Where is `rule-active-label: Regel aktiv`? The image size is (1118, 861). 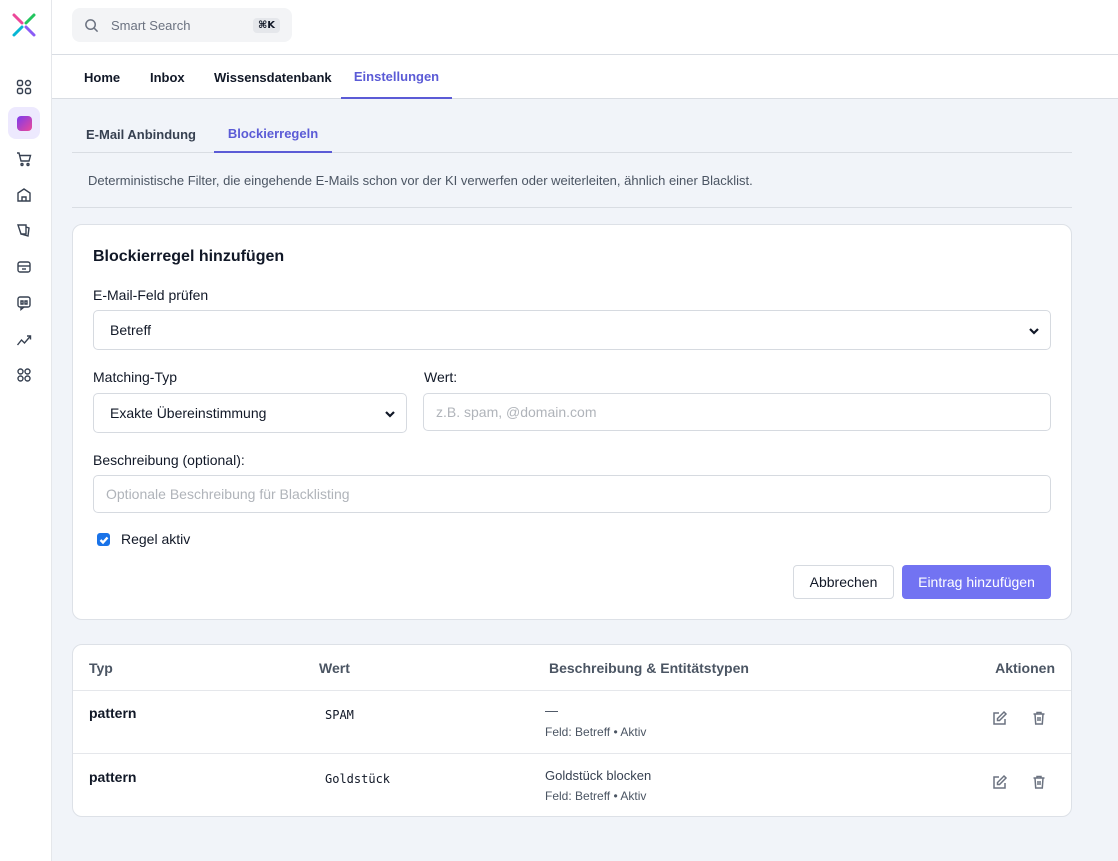
rule-active-label: Regel aktiv is located at coordinates (156, 539).